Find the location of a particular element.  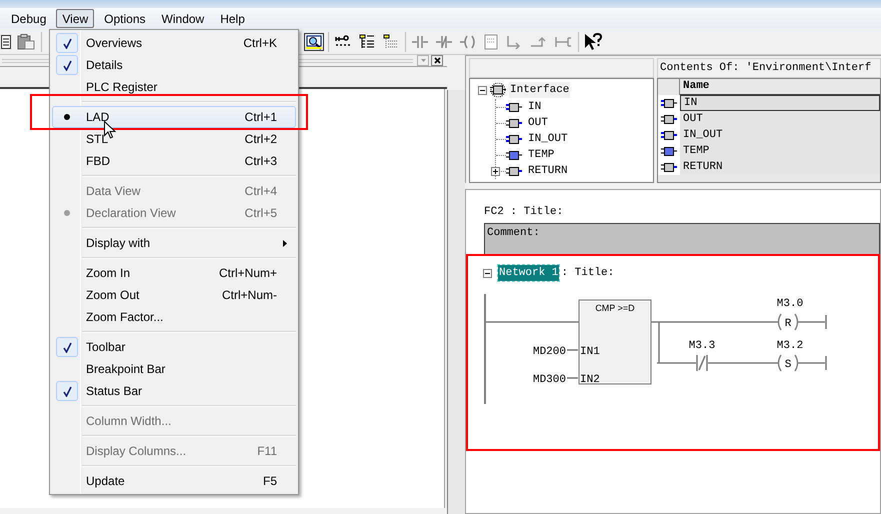

operand-label: M3.0 is located at coordinates (790, 304).